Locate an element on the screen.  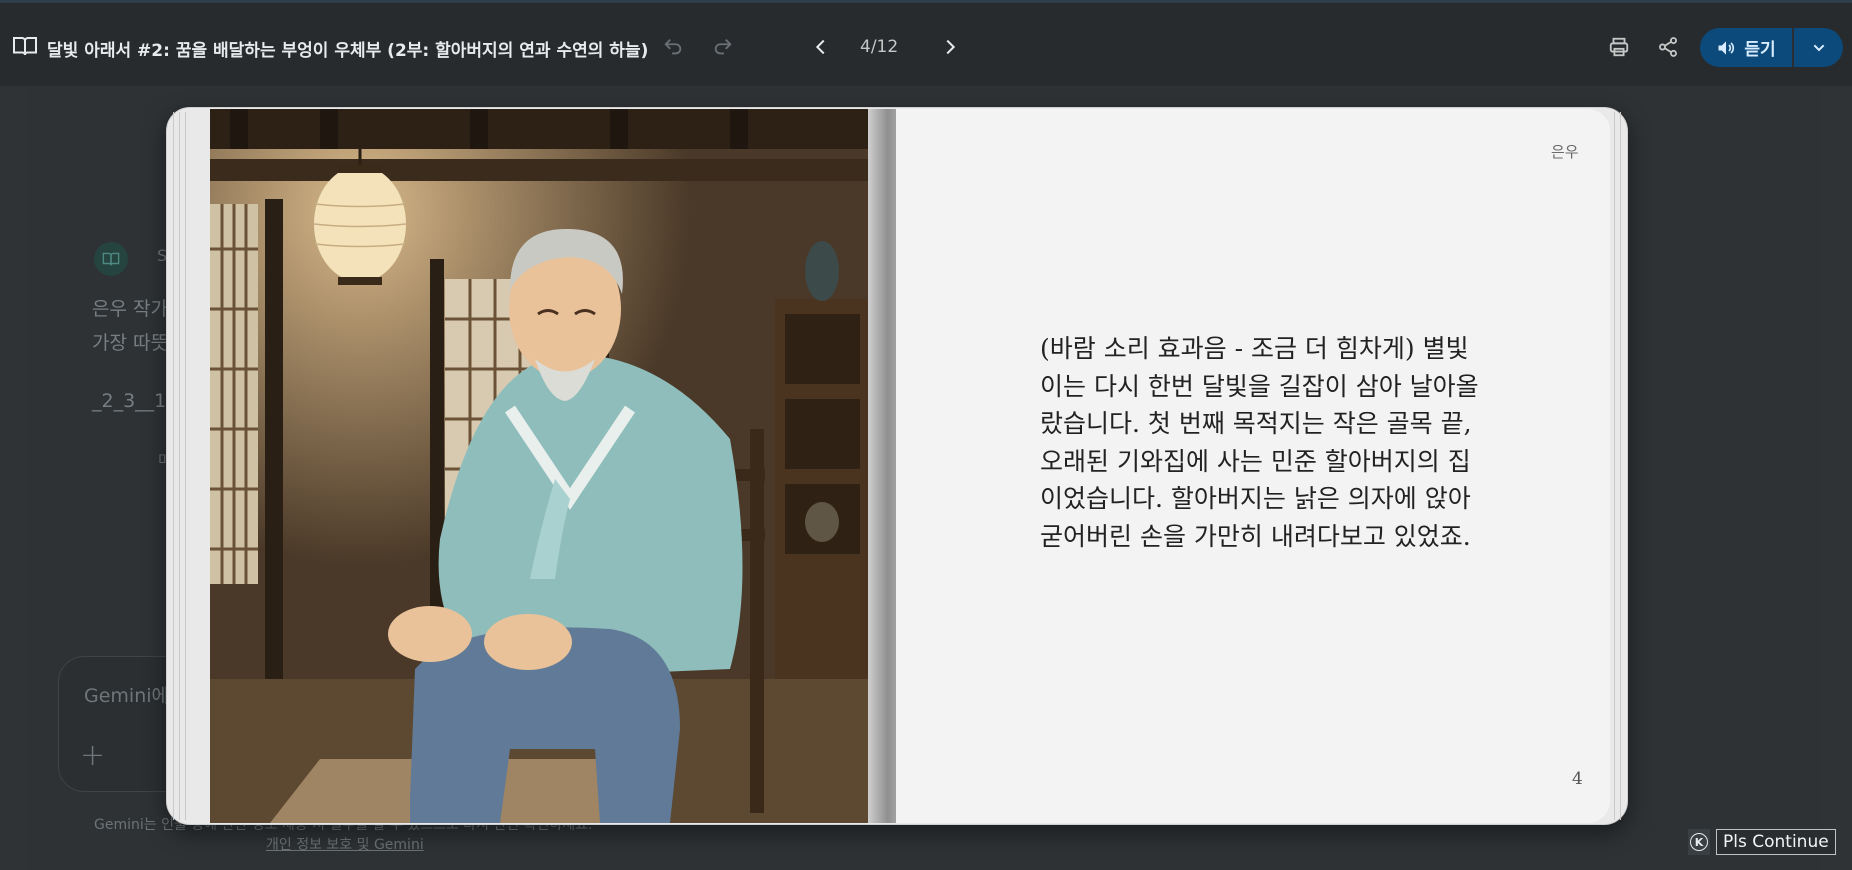
chevron-down-icon is located at coordinates (1818, 47).